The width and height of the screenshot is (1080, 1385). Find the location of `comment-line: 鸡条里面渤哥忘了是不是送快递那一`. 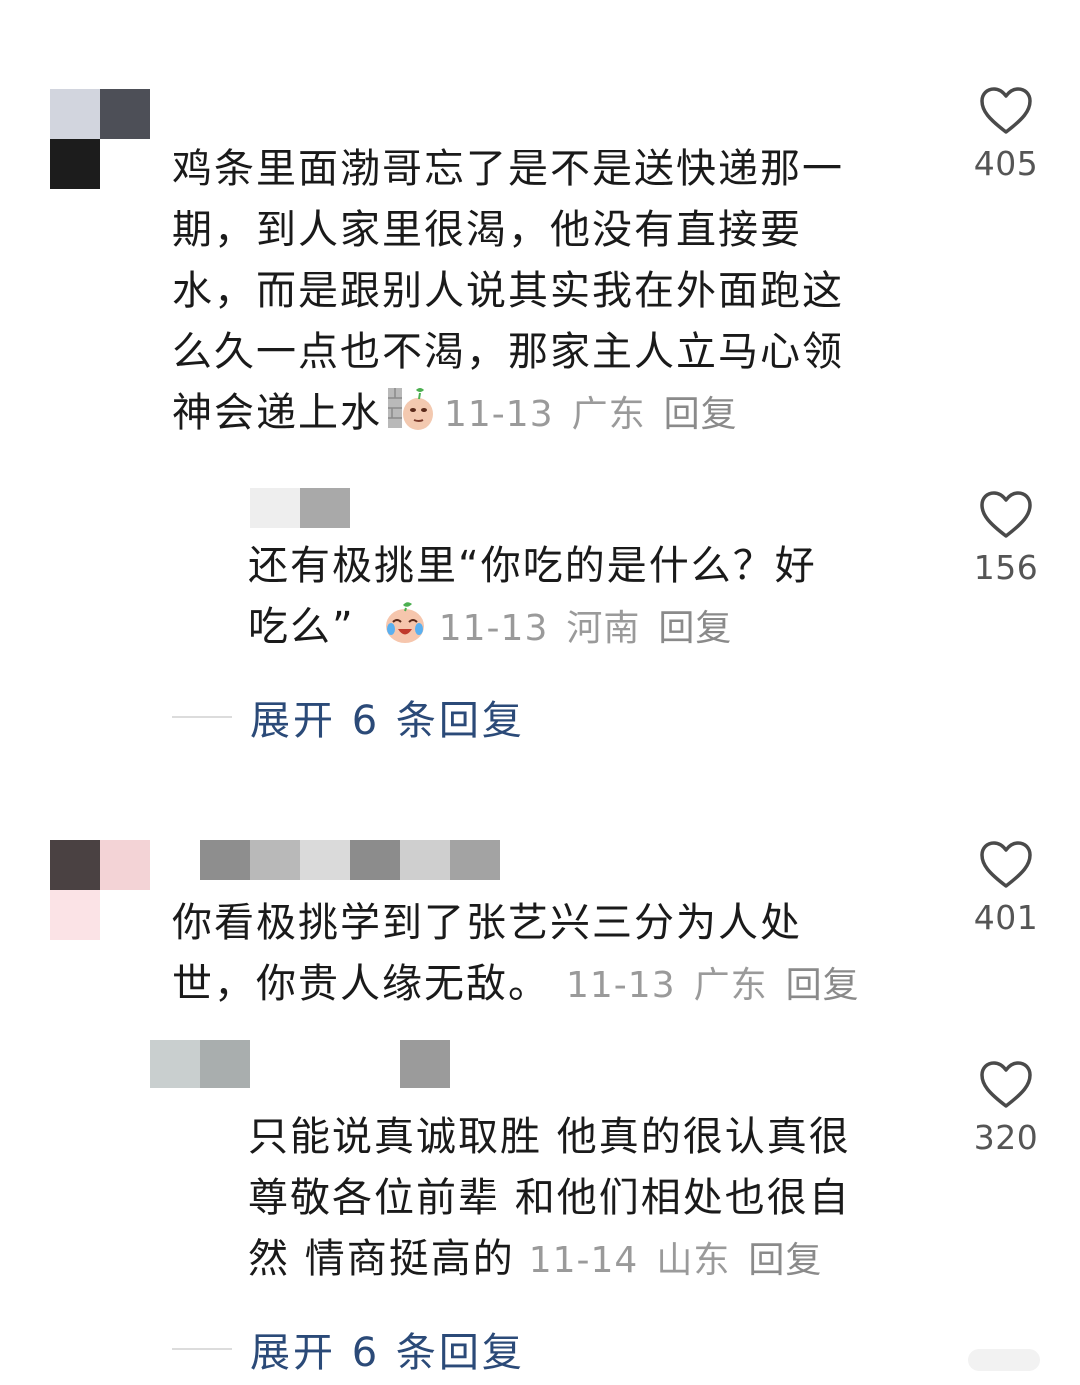

comment-line: 鸡条里面渤哥忘了是不是送快递那一 is located at coordinates (508, 169).